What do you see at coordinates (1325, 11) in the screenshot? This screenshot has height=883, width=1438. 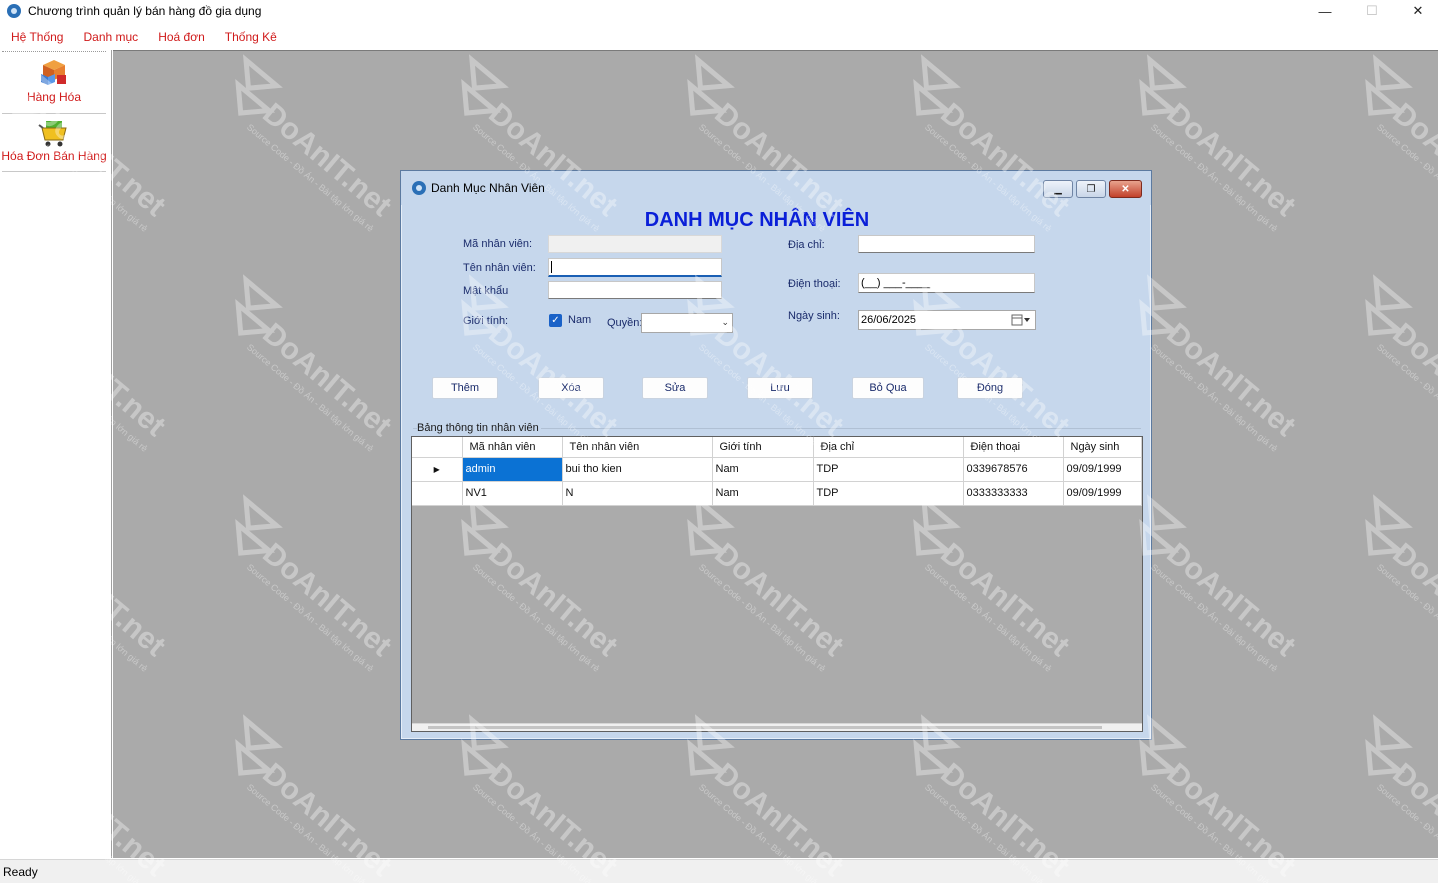 I see `minimize-button: —` at bounding box center [1325, 11].